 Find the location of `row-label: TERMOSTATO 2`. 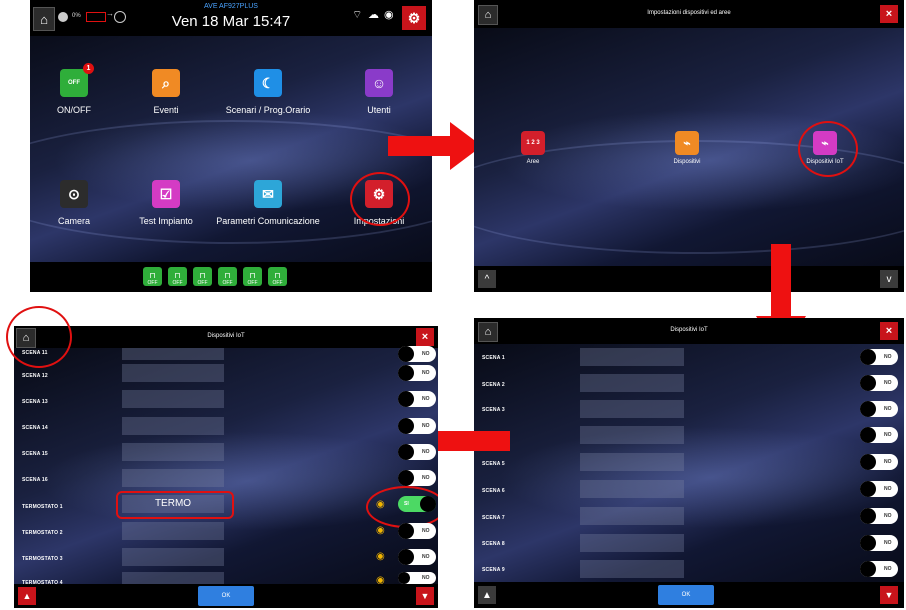

row-label: TERMOSTATO 2 is located at coordinates (42, 533).